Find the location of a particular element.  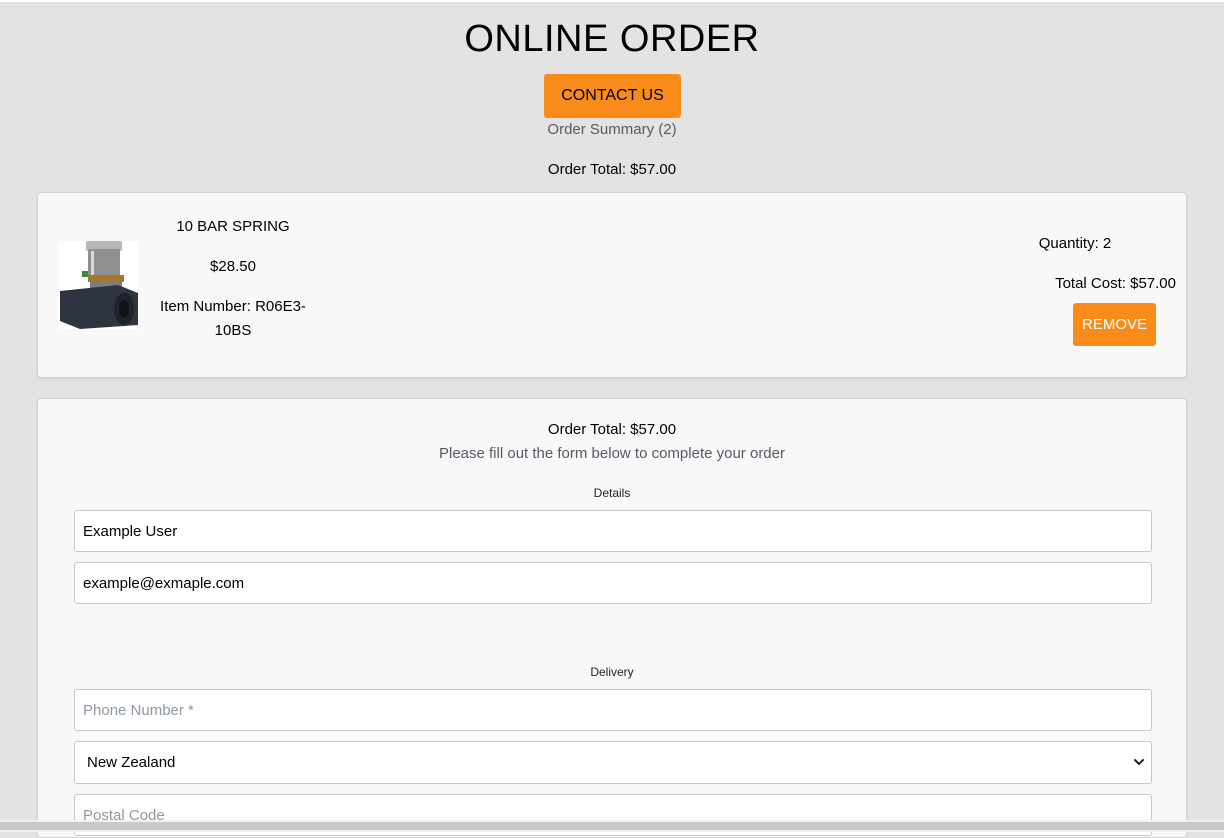

remove-button: REMOVE is located at coordinates (1114, 324).